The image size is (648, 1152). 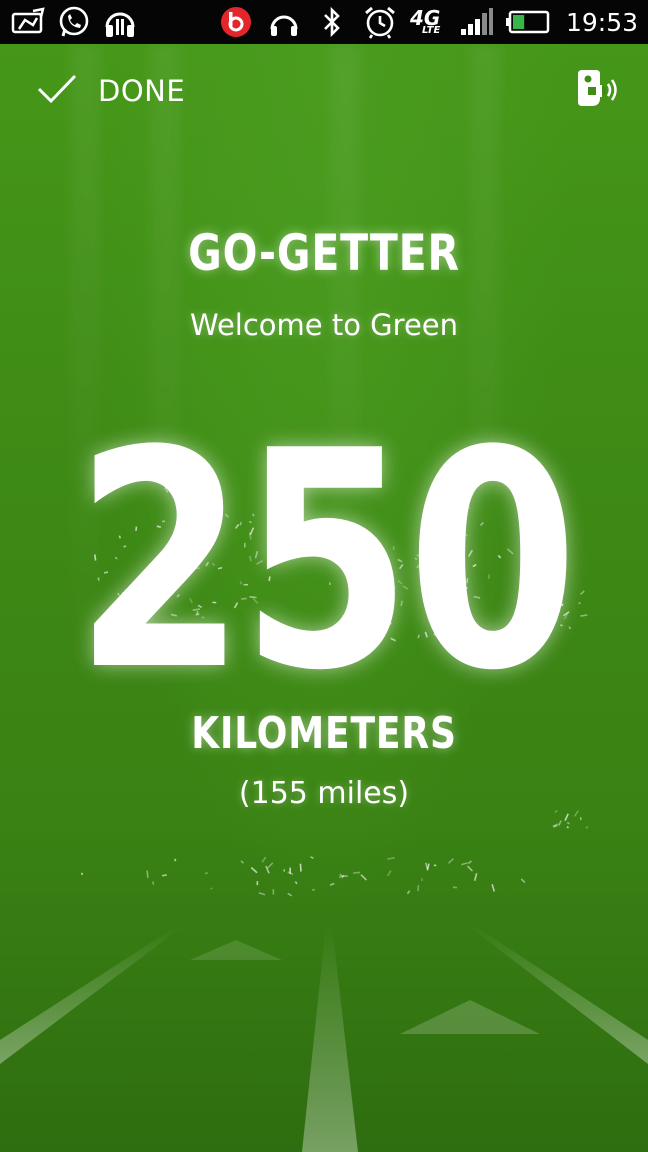 I want to click on battery-icon, so click(x=527, y=22).